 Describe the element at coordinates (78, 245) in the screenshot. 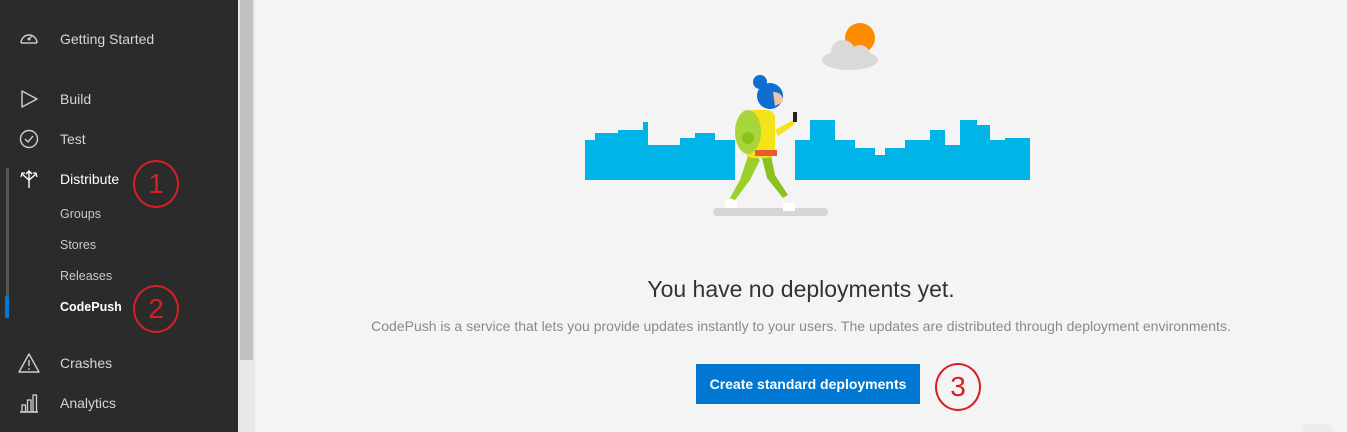

I see `sidebar-subitem-stores: Stores` at that location.